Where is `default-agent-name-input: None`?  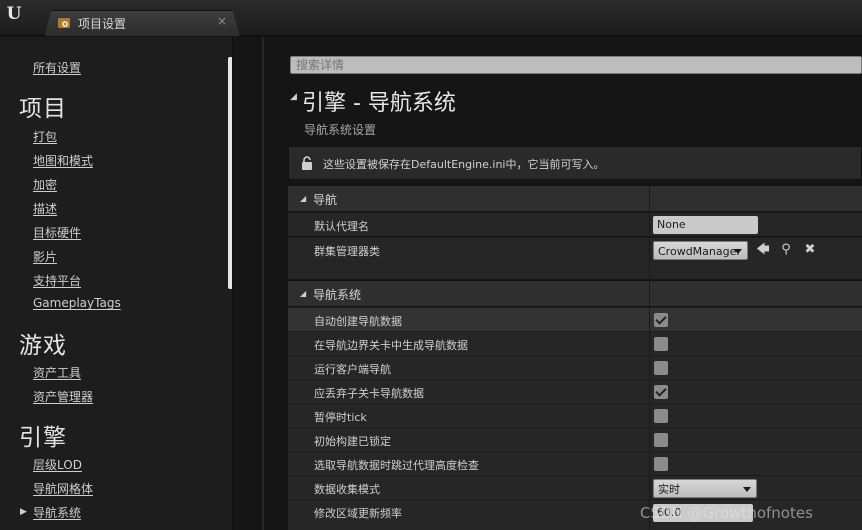
default-agent-name-input: None is located at coordinates (705, 225).